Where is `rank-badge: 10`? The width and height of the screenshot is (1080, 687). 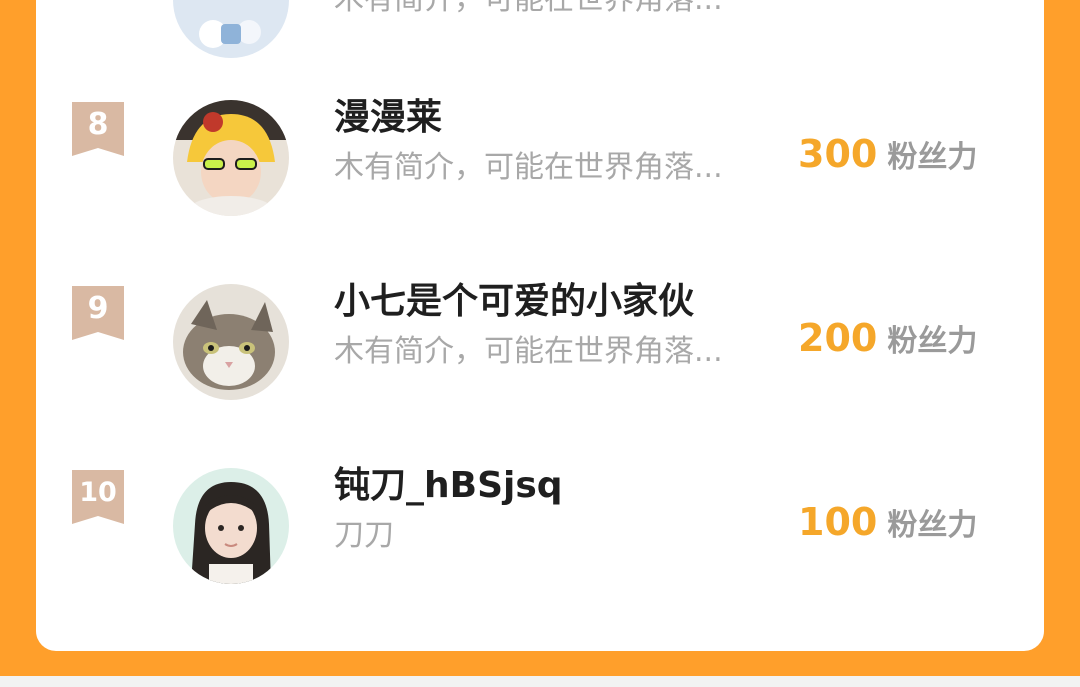 rank-badge: 10 is located at coordinates (98, 497).